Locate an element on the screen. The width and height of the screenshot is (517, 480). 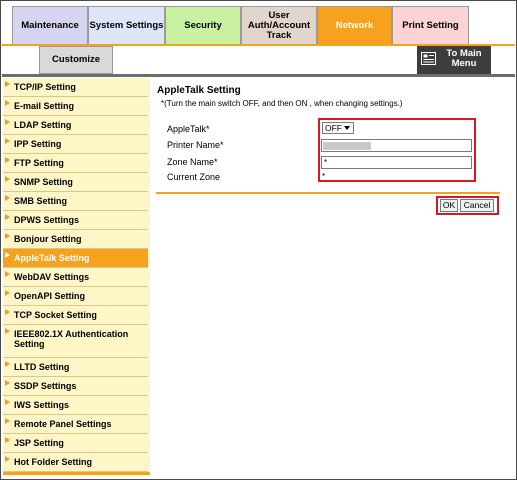
sidebar-item-label: Bonjour Setting is located at coordinates (48, 239).